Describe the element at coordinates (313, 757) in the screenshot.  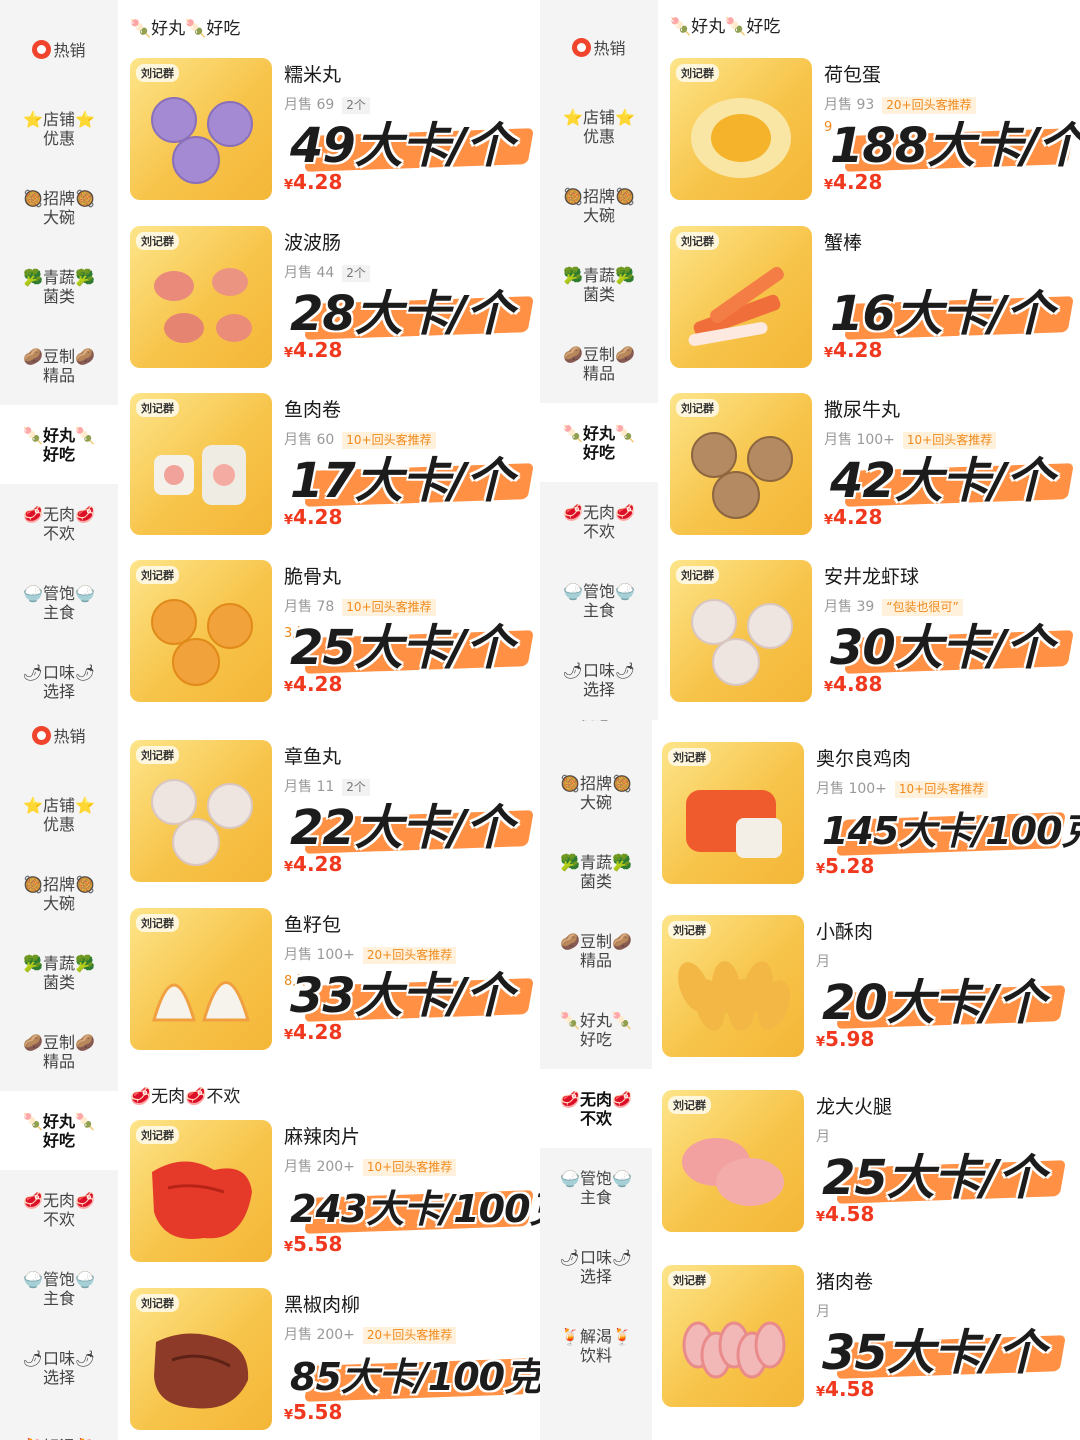
I see `product-name: 章鱼丸` at that location.